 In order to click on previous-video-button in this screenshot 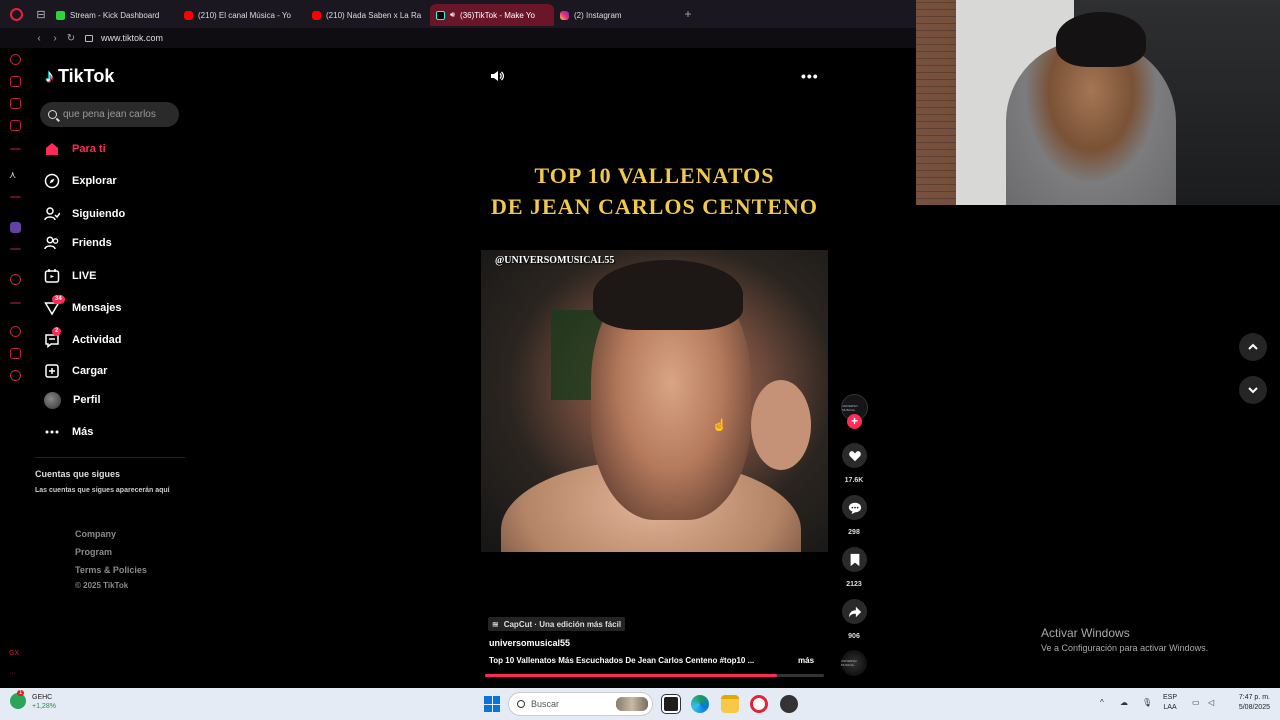, I will do `click(1253, 347)`.